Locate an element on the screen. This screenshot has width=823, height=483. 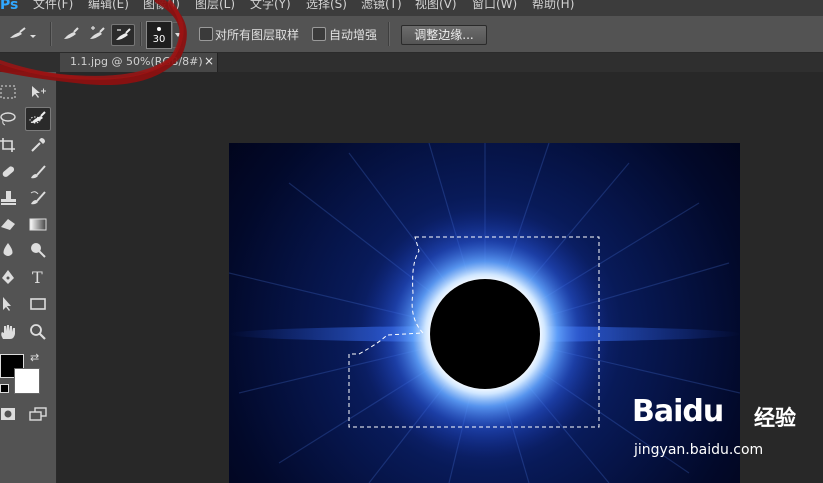
type-icon: T is located at coordinates (38, 278).